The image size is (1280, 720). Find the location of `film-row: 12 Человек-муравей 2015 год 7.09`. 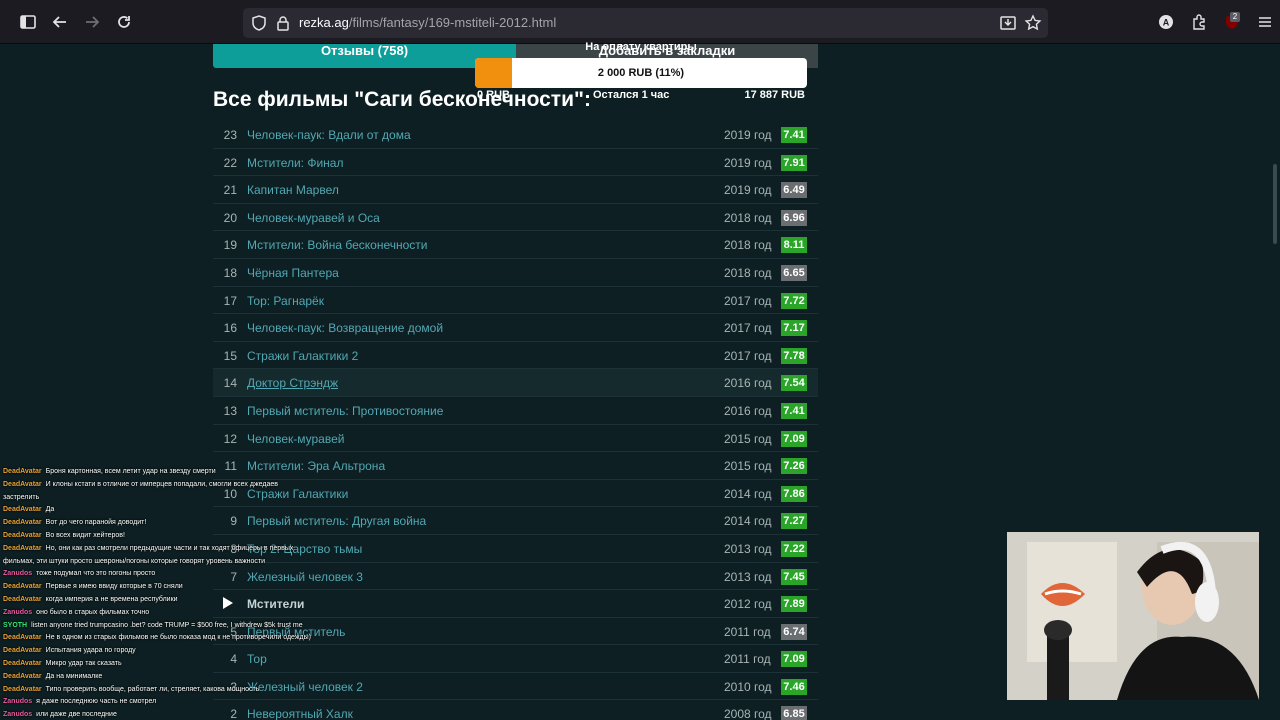

film-row: 12 Человек-муравей 2015 год 7.09 is located at coordinates (515, 439).